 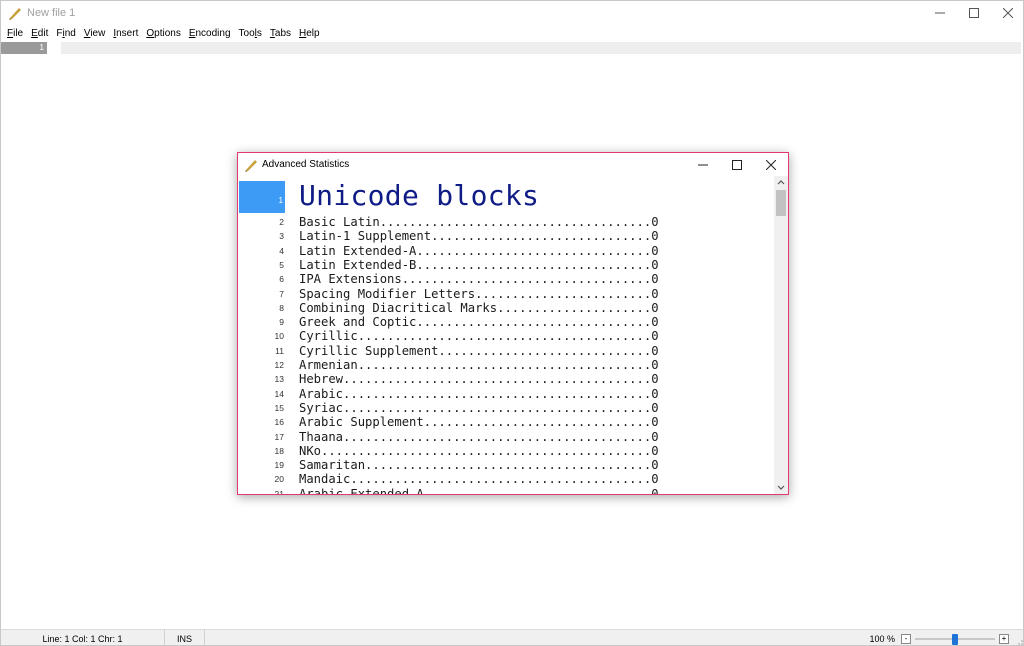 I want to click on cursor-position: Line: 1 Col: 1 Chr: 1, so click(x=83, y=637).